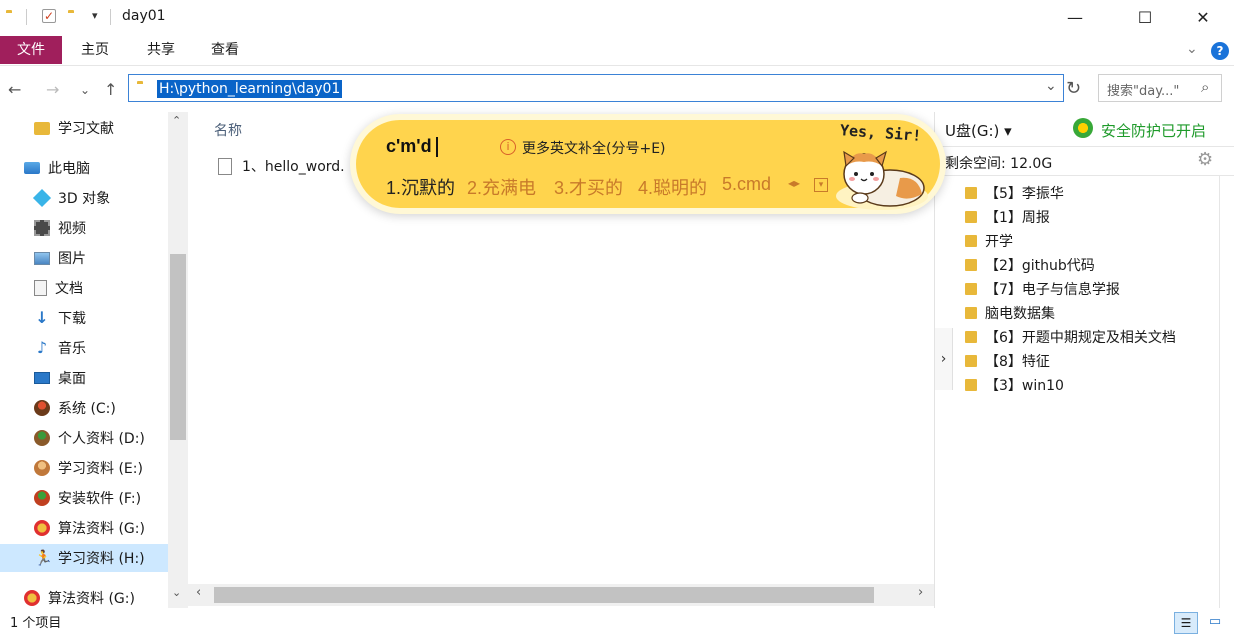 This screenshot has height=638, width=1234. I want to click on tab-view: 查看, so click(225, 50).